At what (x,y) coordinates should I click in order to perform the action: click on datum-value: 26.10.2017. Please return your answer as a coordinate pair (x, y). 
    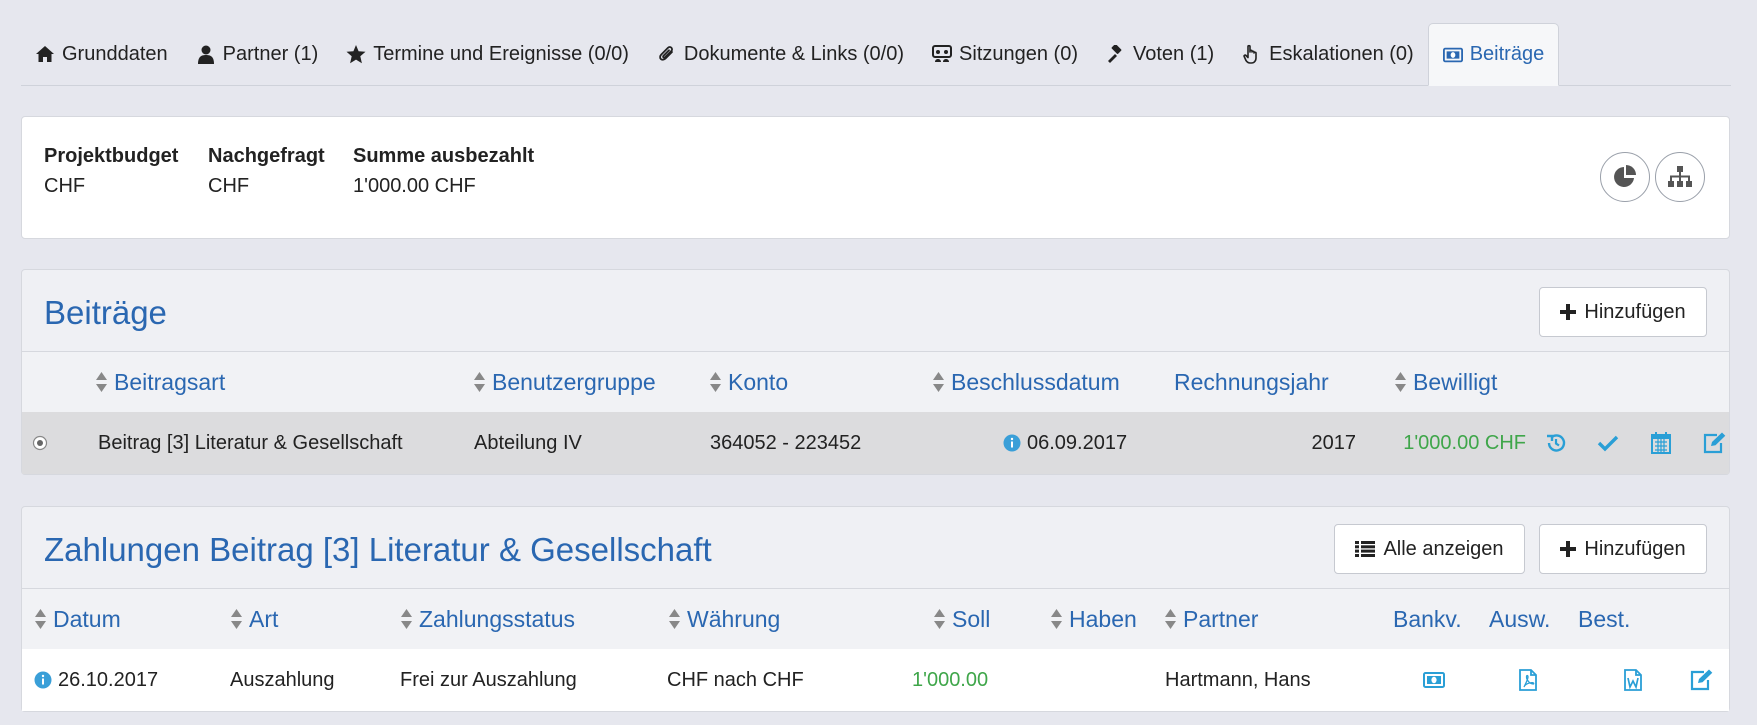
    Looking at the image, I should click on (108, 679).